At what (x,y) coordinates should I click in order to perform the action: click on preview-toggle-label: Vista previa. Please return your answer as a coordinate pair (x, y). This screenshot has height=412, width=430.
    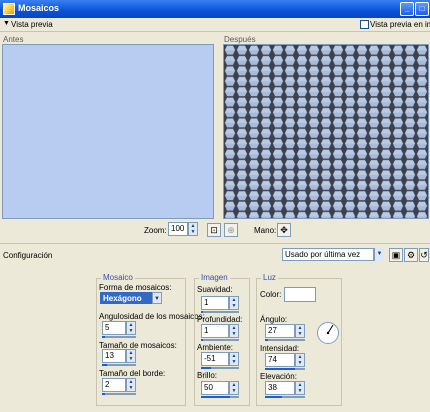
    Looking at the image, I should click on (32, 24).